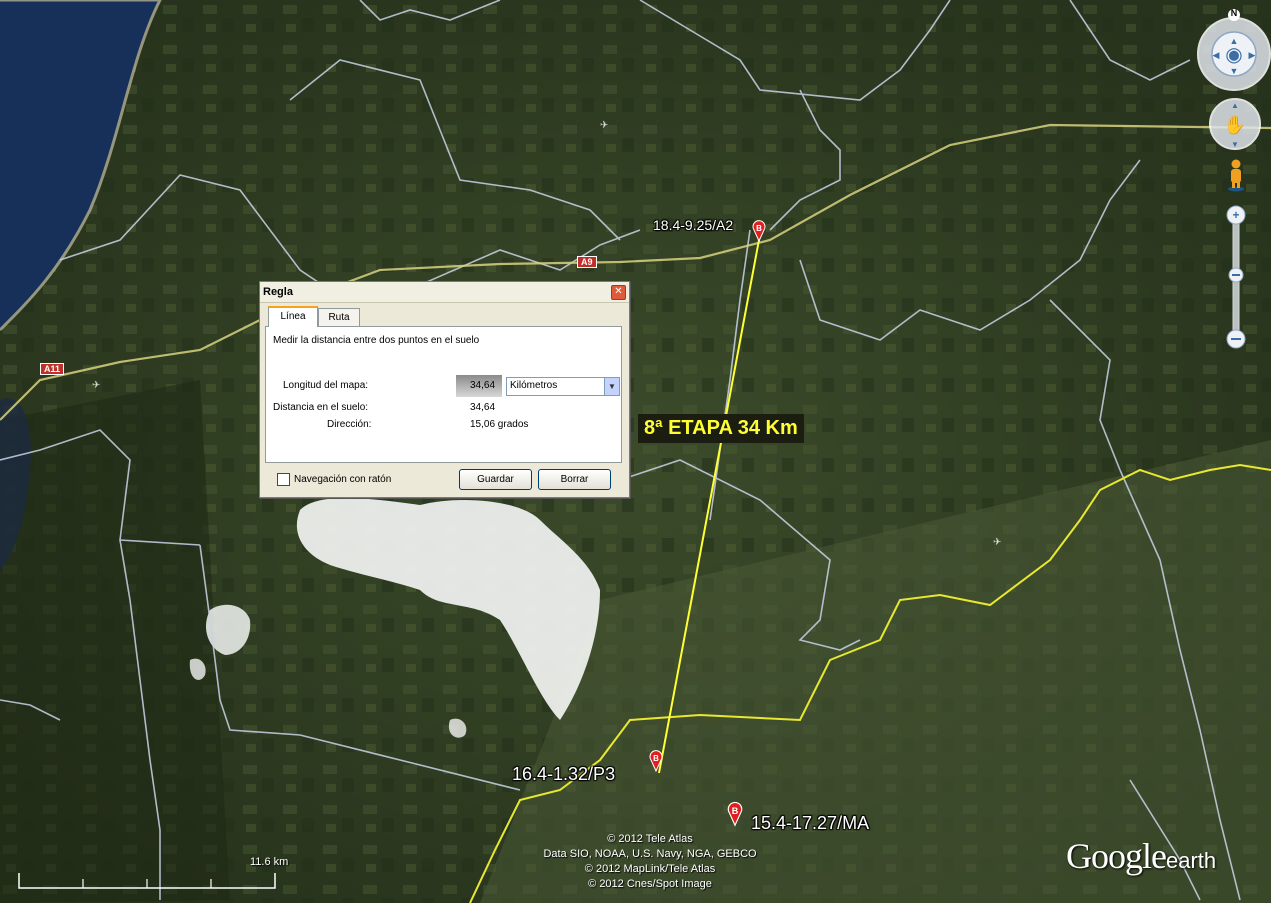 This screenshot has width=1271, height=903. Describe the element at coordinates (321, 407) in the screenshot. I see `ground-distance-label: Distancia en el suelo:` at that location.